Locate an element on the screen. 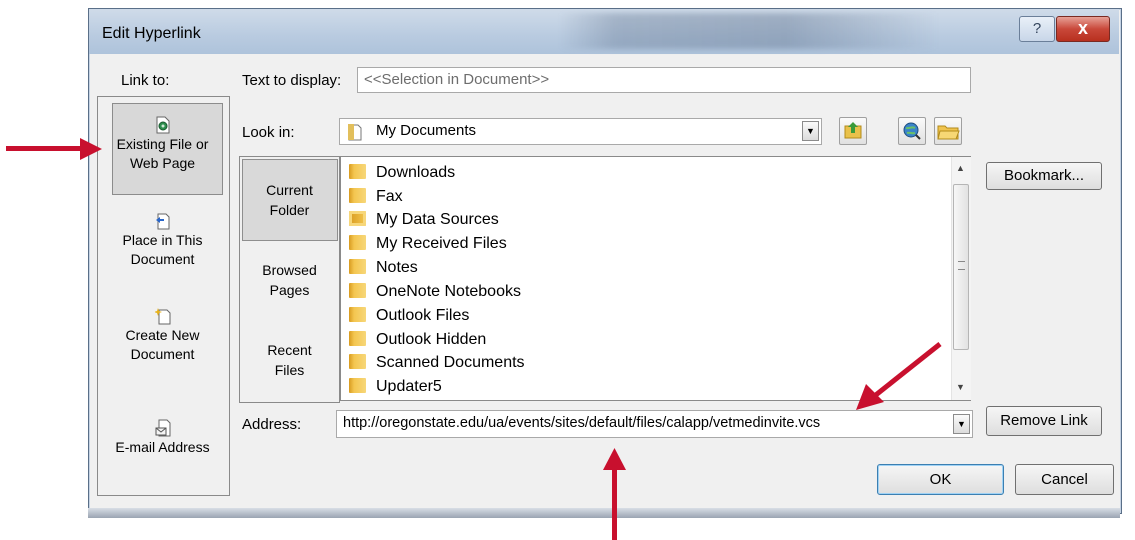  list-item: Outlook Files is located at coordinates (409, 317).